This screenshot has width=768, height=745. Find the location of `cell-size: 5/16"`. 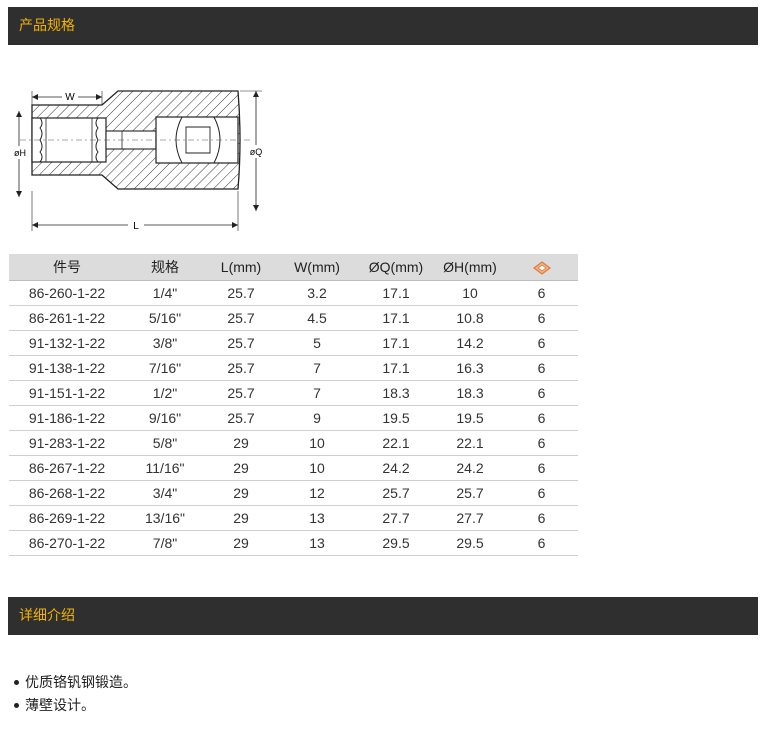

cell-size: 5/16" is located at coordinates (165, 318).